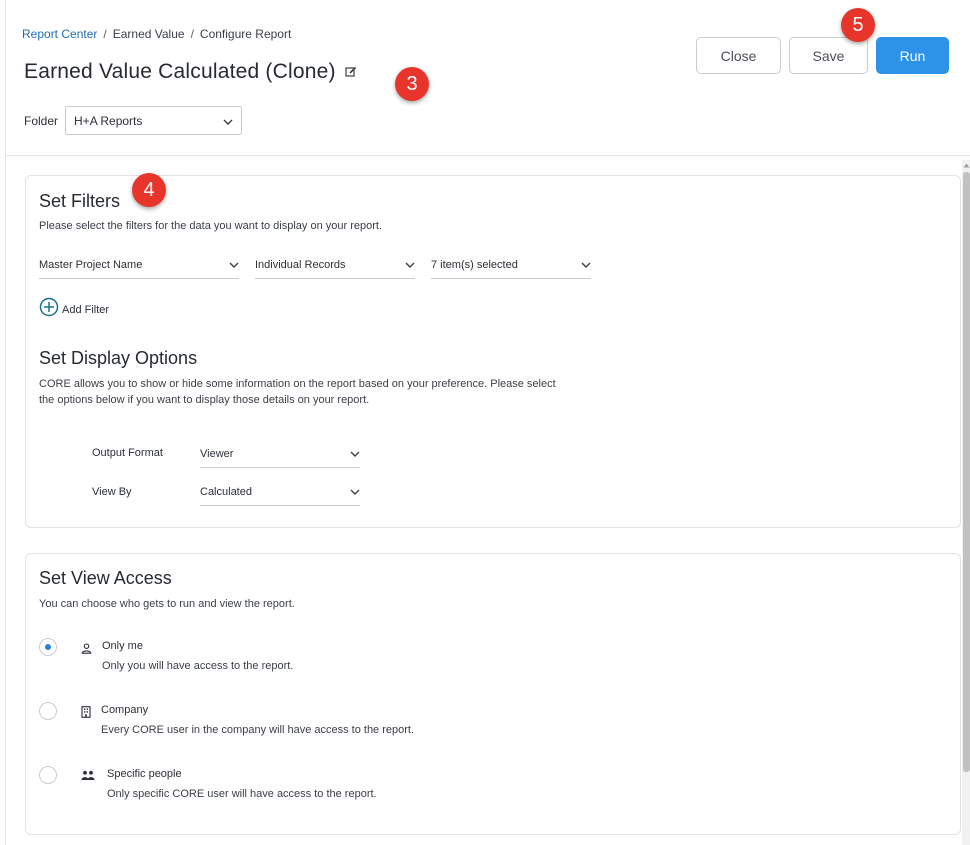  Describe the element at coordinates (351, 72) in the screenshot. I see `edit-icon` at that location.